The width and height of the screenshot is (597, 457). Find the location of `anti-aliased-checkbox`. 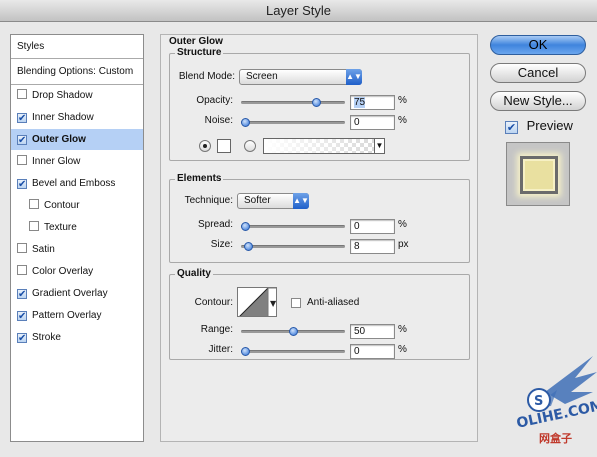

anti-aliased-checkbox is located at coordinates (296, 303).